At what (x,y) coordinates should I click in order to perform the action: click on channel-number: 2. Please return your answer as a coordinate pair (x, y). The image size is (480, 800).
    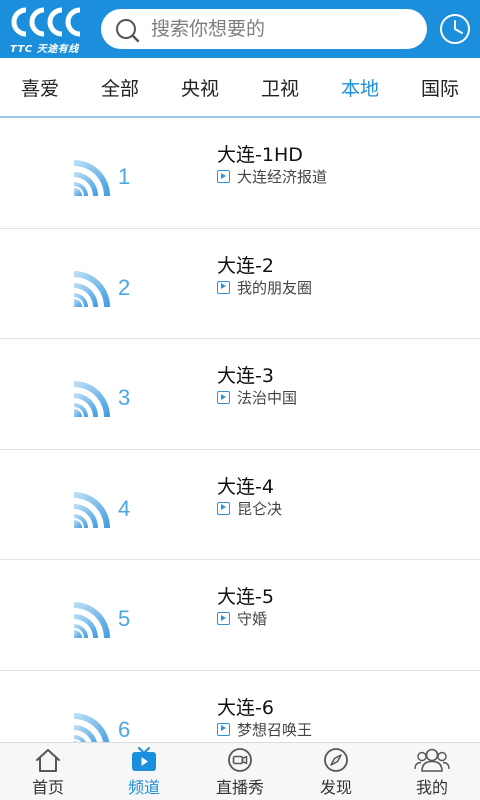
    Looking at the image, I should click on (124, 287).